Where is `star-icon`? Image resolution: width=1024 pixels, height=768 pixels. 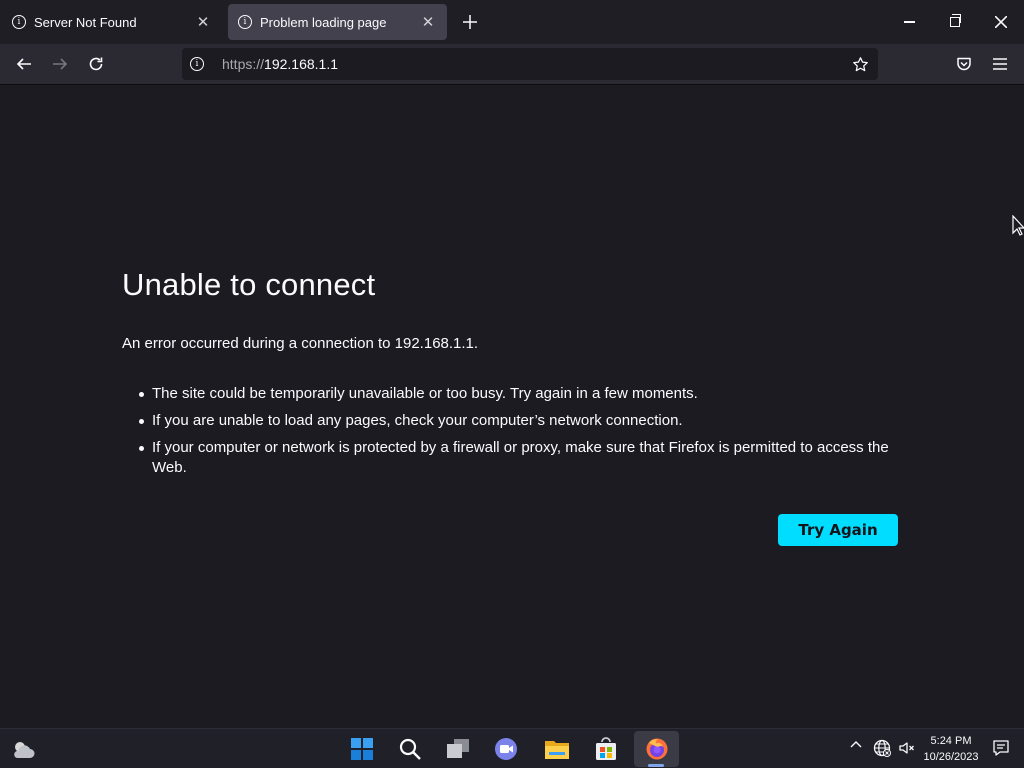
star-icon is located at coordinates (860, 64).